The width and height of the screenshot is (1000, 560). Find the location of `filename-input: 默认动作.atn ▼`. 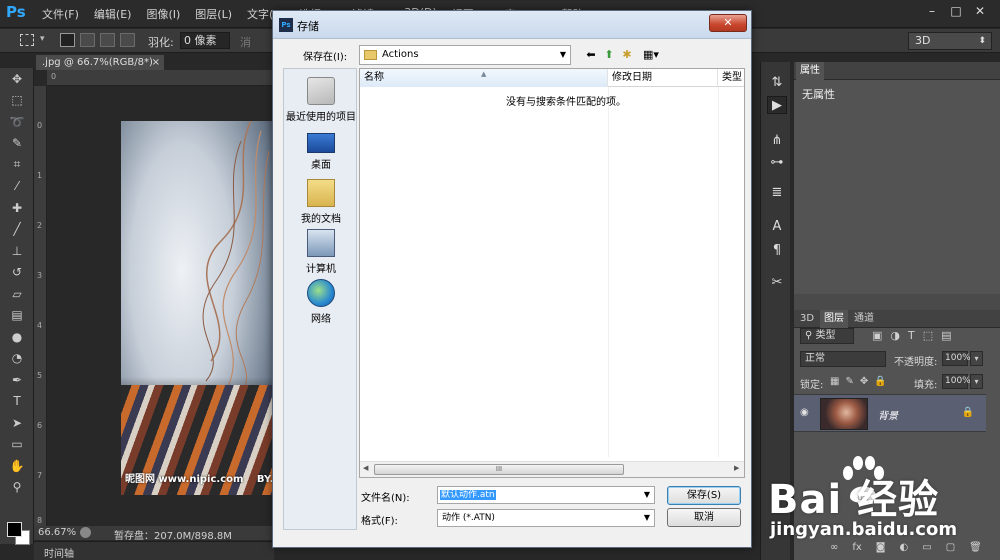

filename-input: 默认动作.atn ▼ is located at coordinates (546, 495).